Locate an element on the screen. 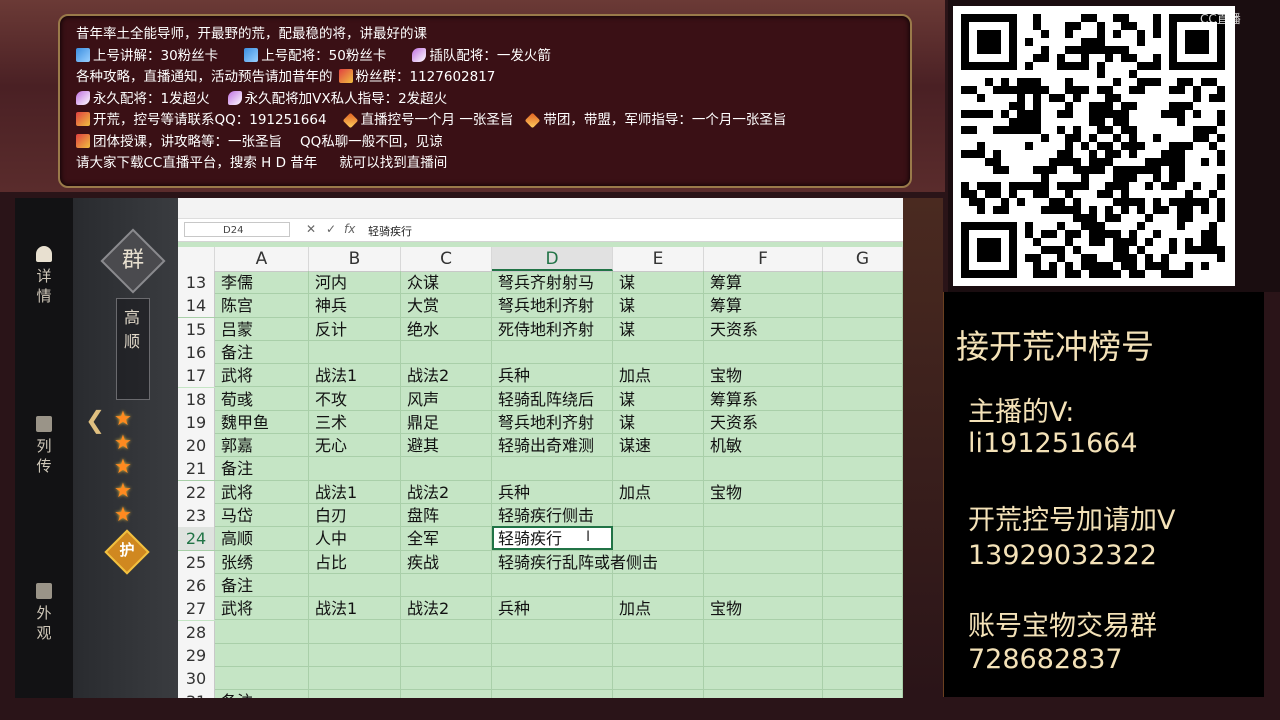 The width and height of the screenshot is (1280, 720). row-header: 14 is located at coordinates (196, 306).